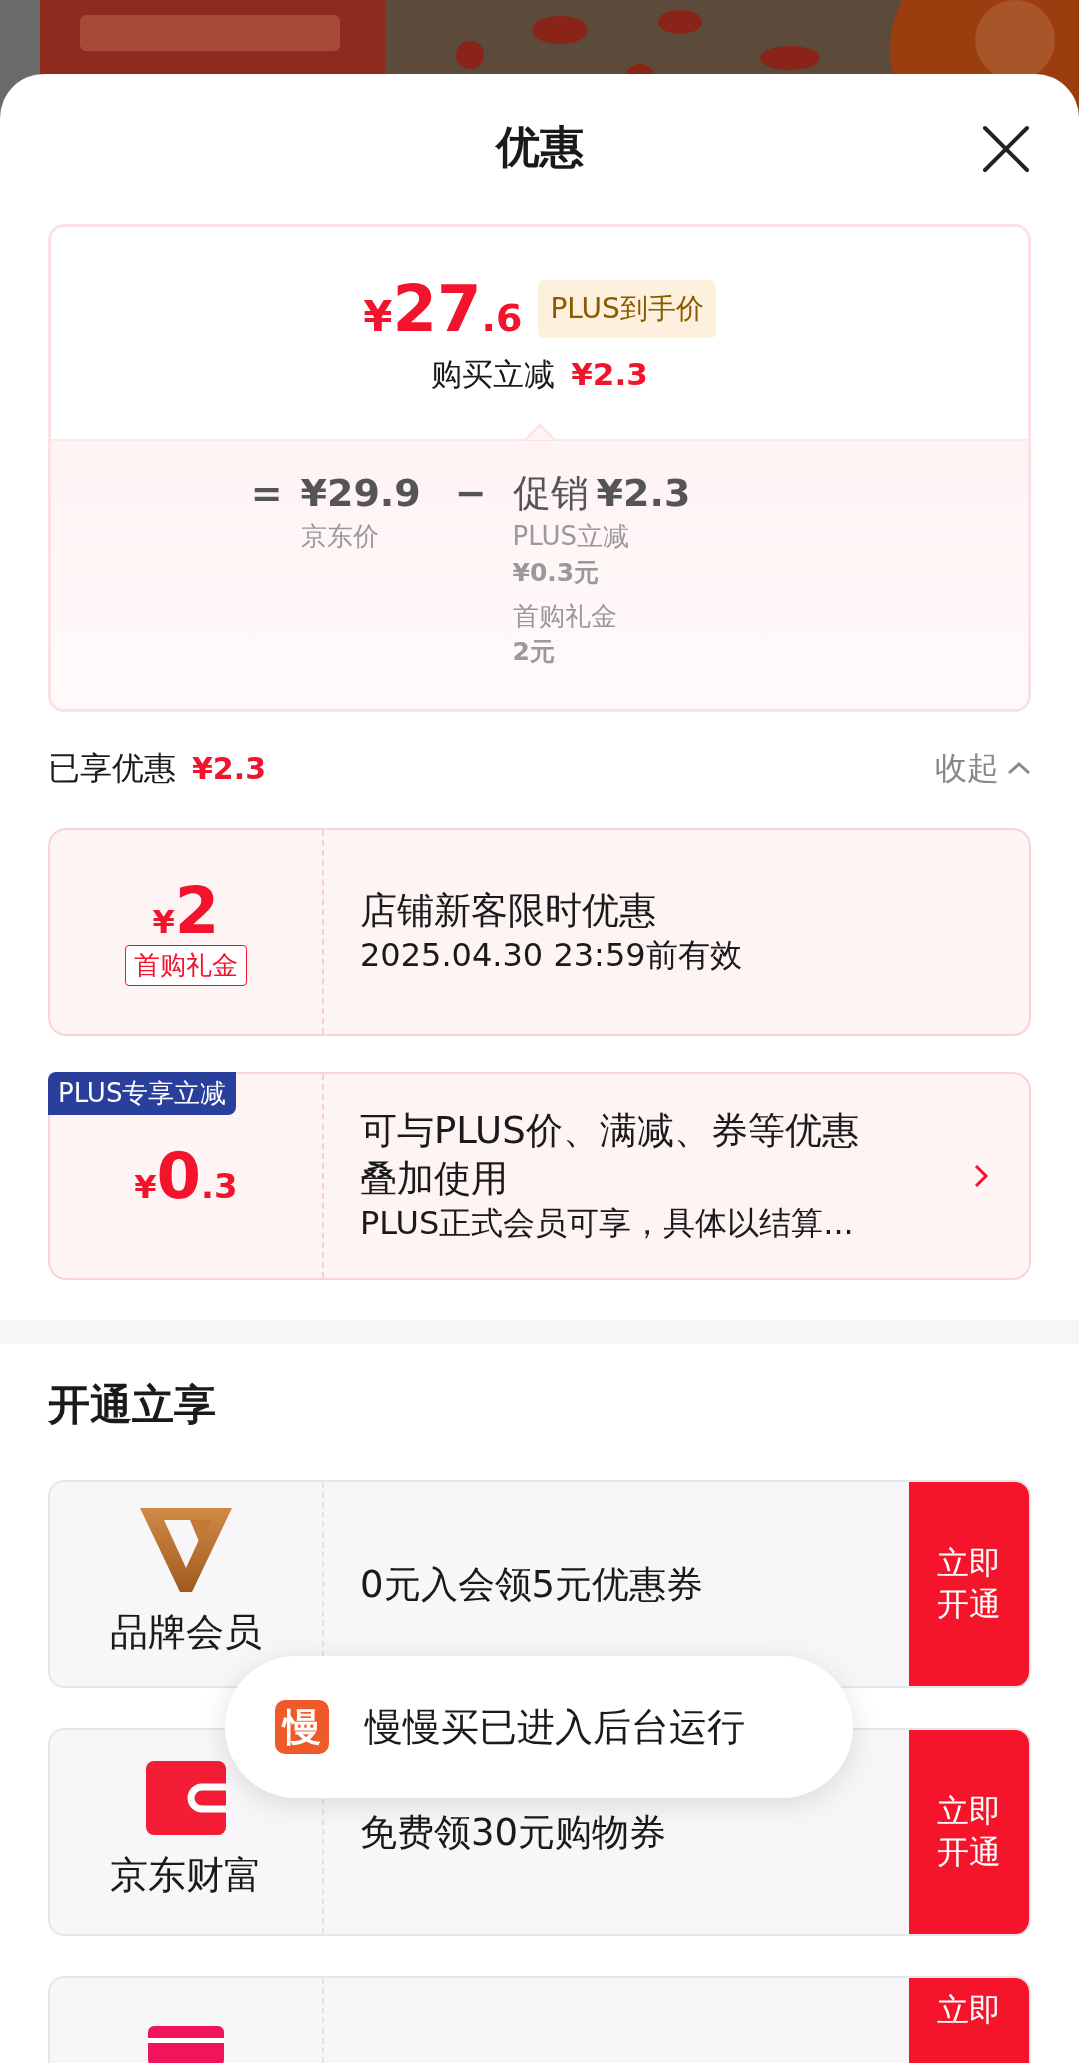  I want to click on coupon-tag: 首购礼金, so click(186, 965).